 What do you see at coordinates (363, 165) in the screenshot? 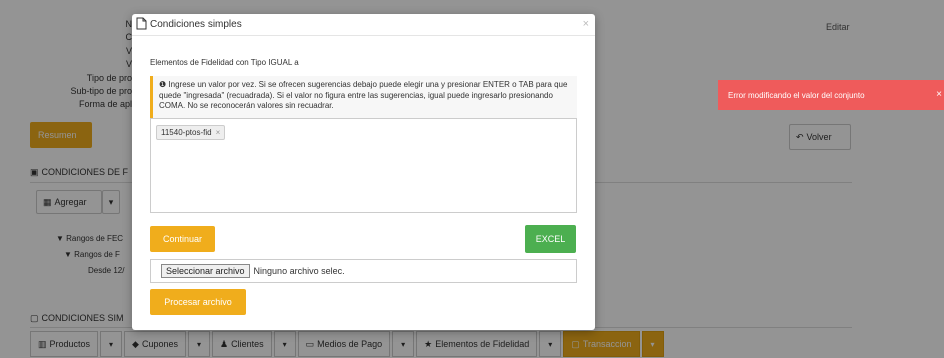
I see `values-input: 11540-ptos-fid ×` at bounding box center [363, 165].